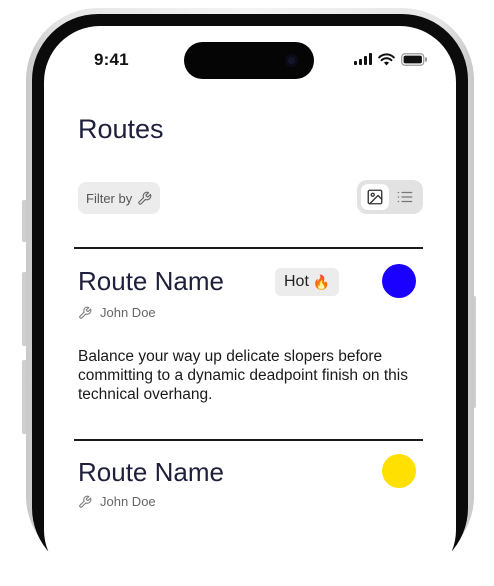  Describe the element at coordinates (363, 59) in the screenshot. I see `cellular-signal-icon` at that location.